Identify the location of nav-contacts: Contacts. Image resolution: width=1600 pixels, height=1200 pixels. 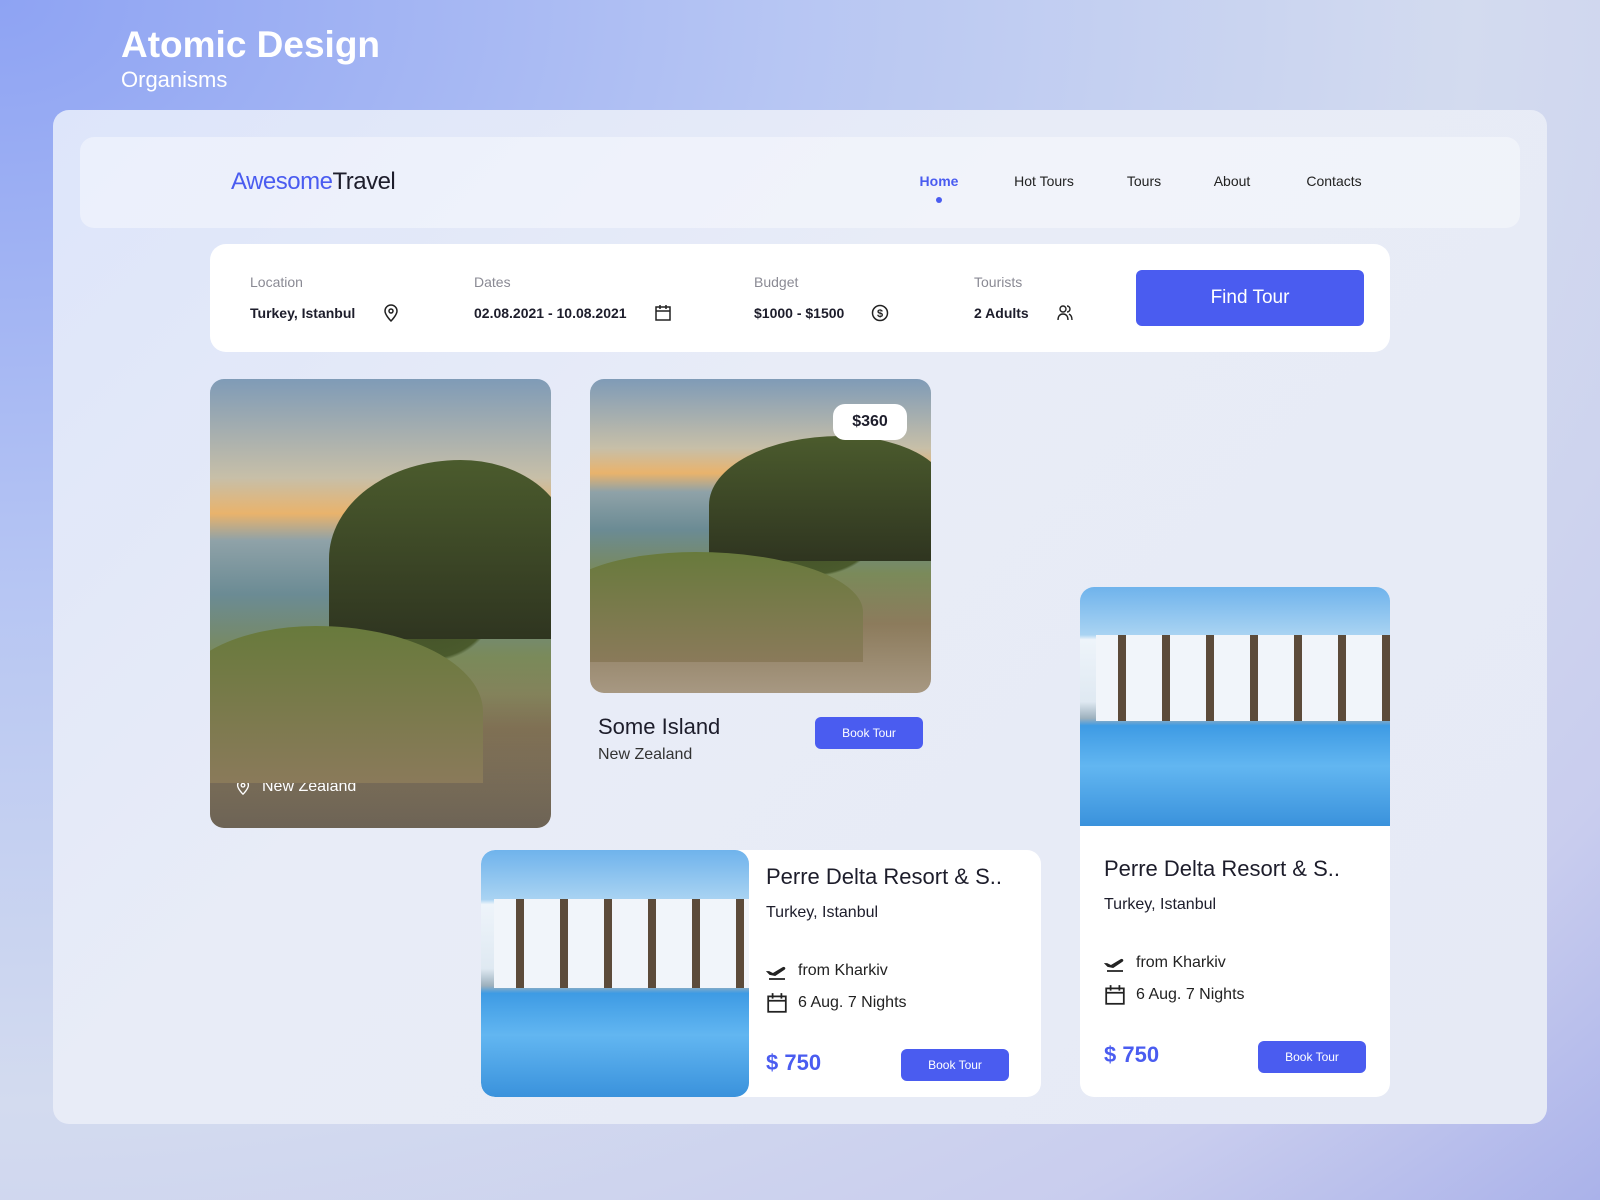
(1333, 181).